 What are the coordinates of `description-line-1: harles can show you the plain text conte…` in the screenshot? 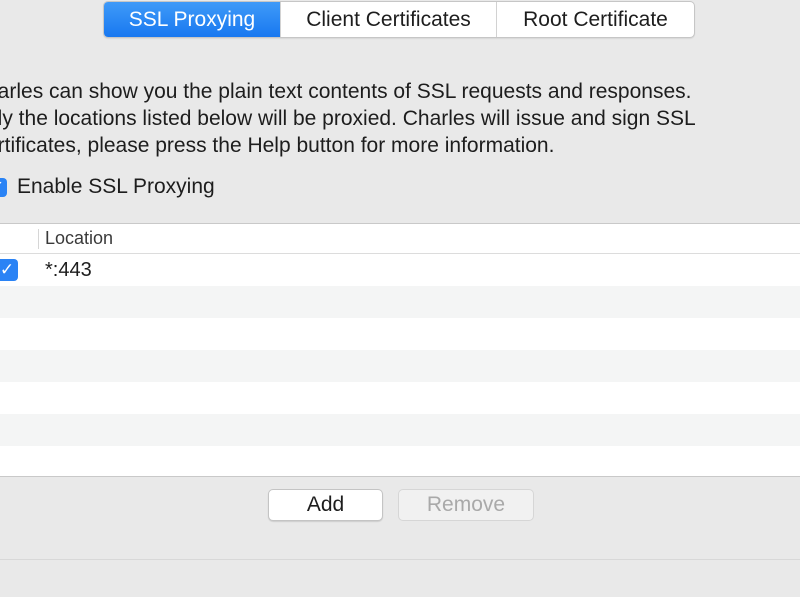 It's located at (346, 91).